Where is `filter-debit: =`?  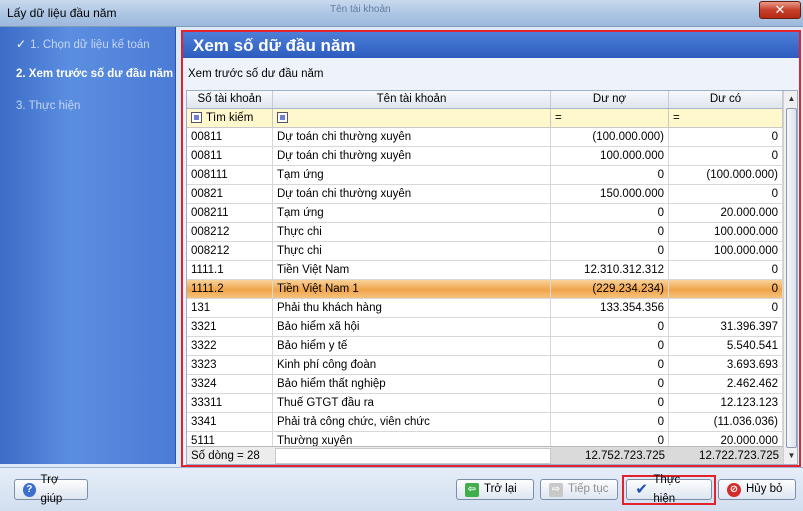
filter-debit: = is located at coordinates (610, 118).